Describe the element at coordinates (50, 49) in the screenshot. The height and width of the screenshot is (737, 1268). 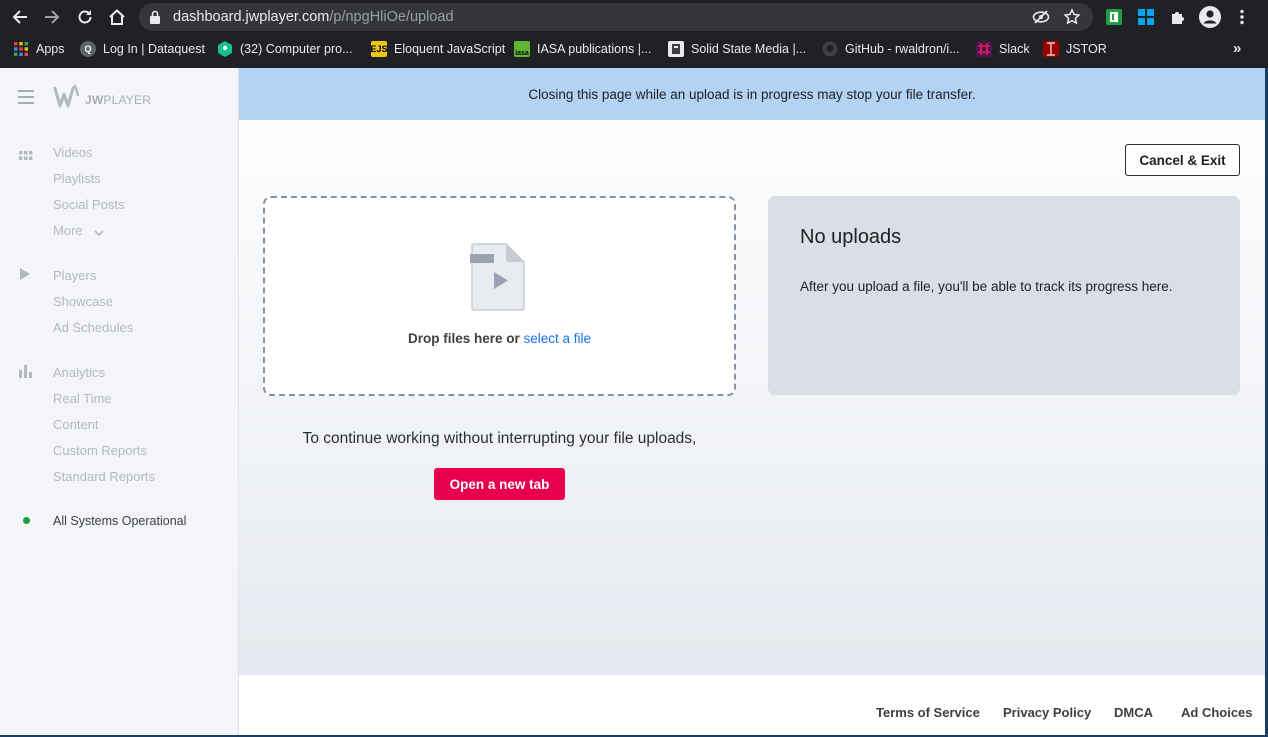
I see `bookmark-label: Apps` at that location.